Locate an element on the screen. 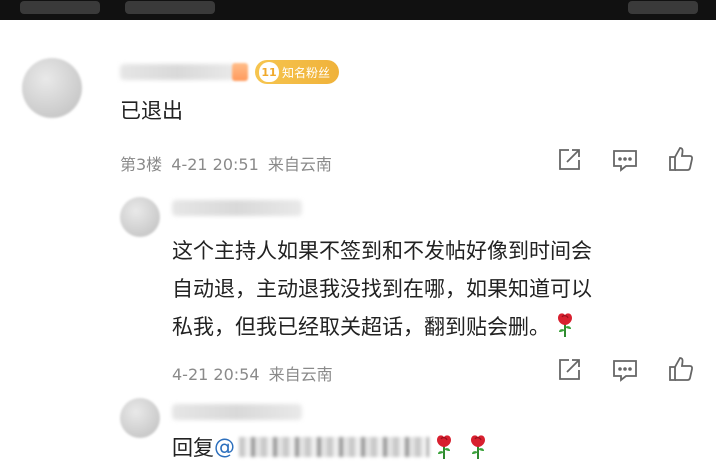 Image resolution: width=716 pixels, height=469 pixels. comment-source: 来自云南 is located at coordinates (299, 164).